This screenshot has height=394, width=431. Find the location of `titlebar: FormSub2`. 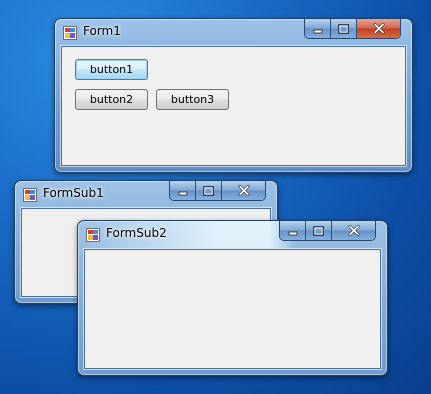

titlebar: FormSub2 is located at coordinates (232, 234).